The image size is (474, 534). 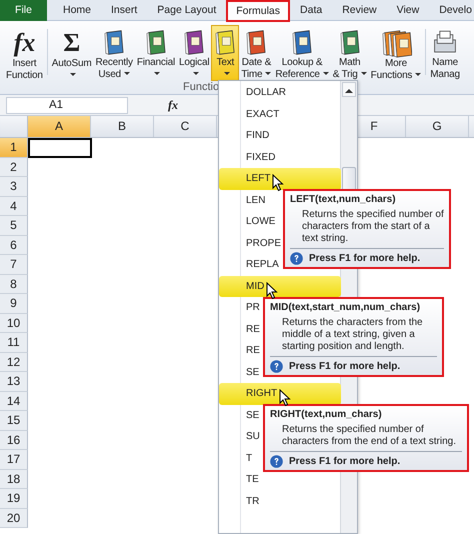 What do you see at coordinates (346, 308) in the screenshot?
I see `tooltip-title: MID(text,start_num,num_chars)` at bounding box center [346, 308].